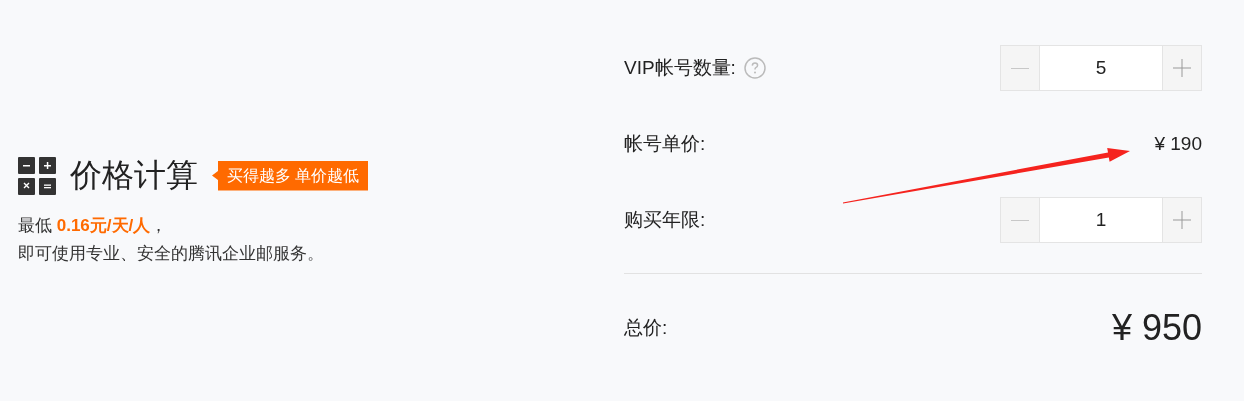  Describe the element at coordinates (680, 68) in the screenshot. I see `field-label: VIP帐号数量:` at that location.